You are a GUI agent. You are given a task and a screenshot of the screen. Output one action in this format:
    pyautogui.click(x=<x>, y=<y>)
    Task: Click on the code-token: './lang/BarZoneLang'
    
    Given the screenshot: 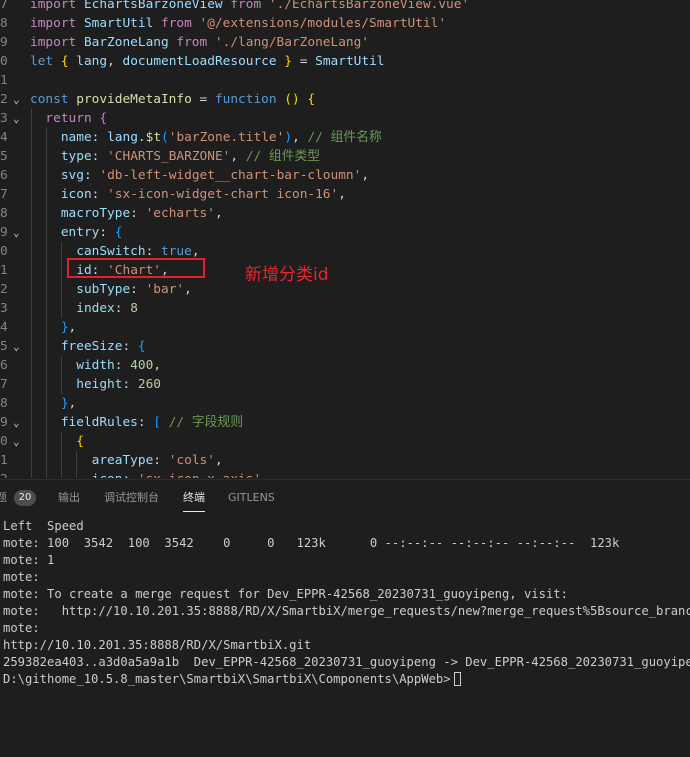 What is the action you would take?
    pyautogui.click(x=292, y=42)
    